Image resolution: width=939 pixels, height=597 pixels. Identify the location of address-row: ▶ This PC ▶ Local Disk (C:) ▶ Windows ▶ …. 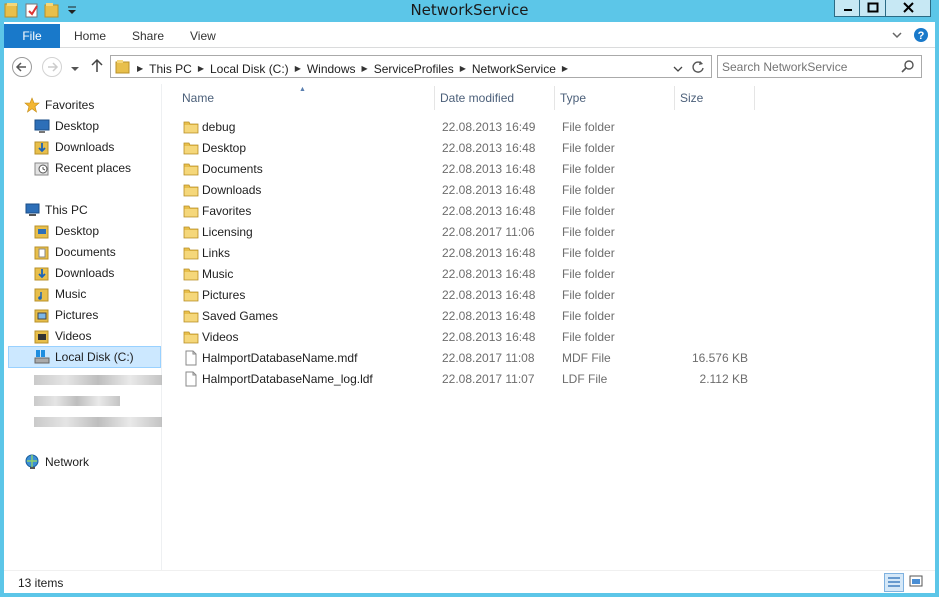
(469, 66).